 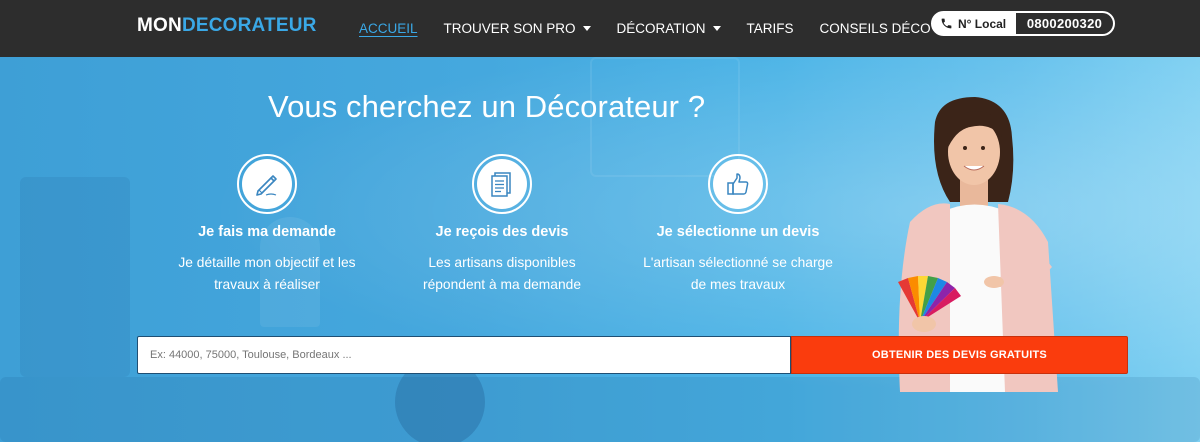 What do you see at coordinates (159, 25) in the screenshot?
I see `logo-part-mon: MON` at bounding box center [159, 25].